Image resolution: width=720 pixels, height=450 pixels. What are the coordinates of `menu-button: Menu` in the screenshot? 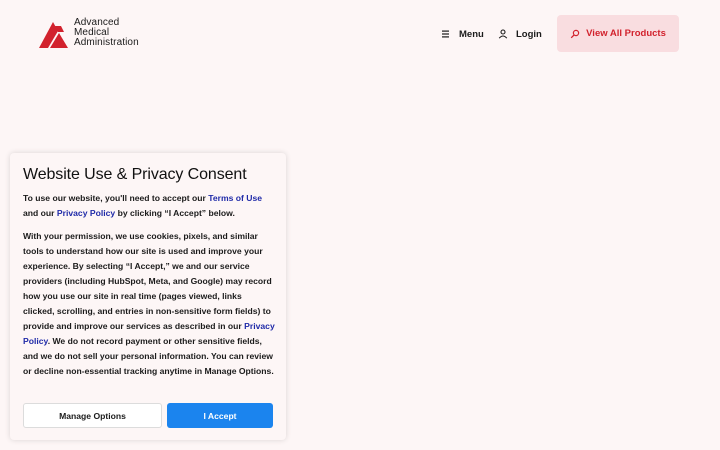 It's located at (462, 34).